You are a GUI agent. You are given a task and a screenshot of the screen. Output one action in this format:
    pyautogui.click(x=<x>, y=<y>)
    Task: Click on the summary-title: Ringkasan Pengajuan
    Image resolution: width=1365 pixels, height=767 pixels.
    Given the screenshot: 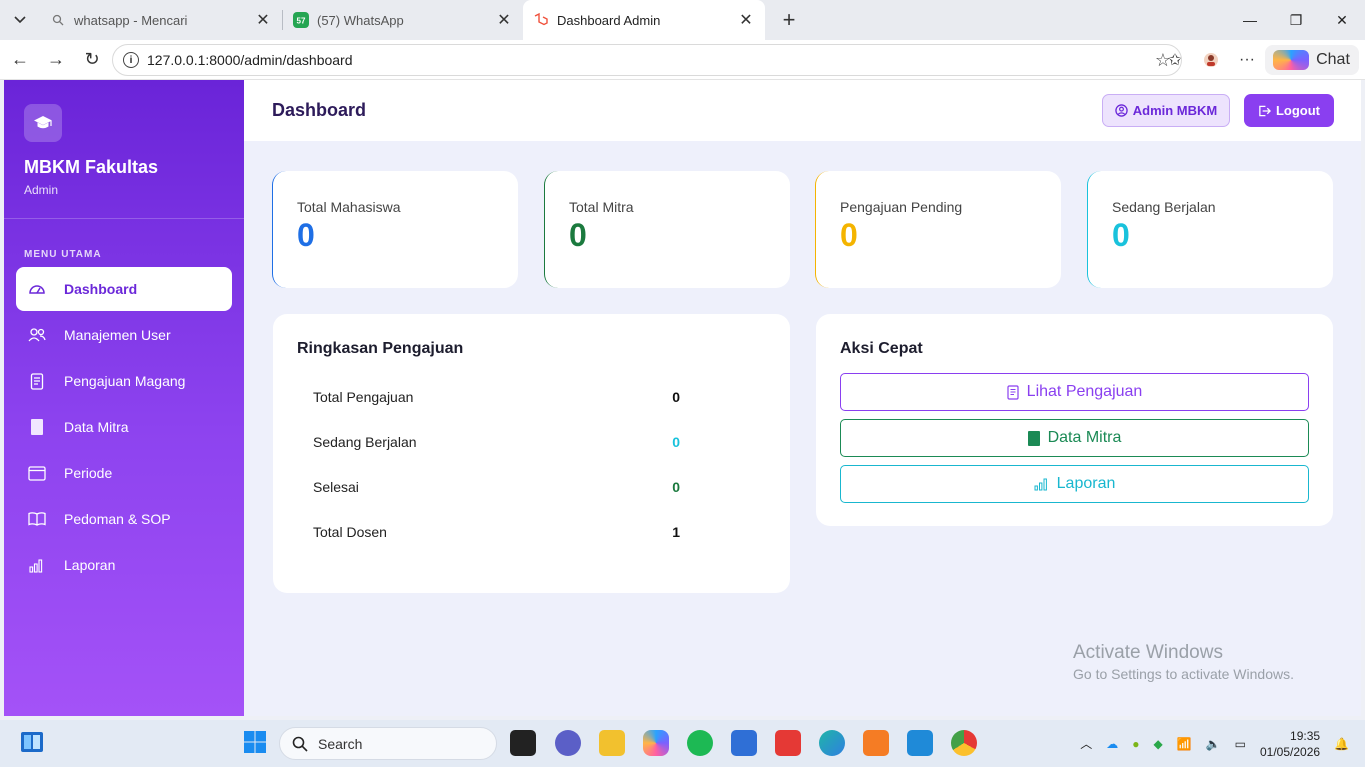 What is the action you would take?
    pyautogui.click(x=380, y=348)
    